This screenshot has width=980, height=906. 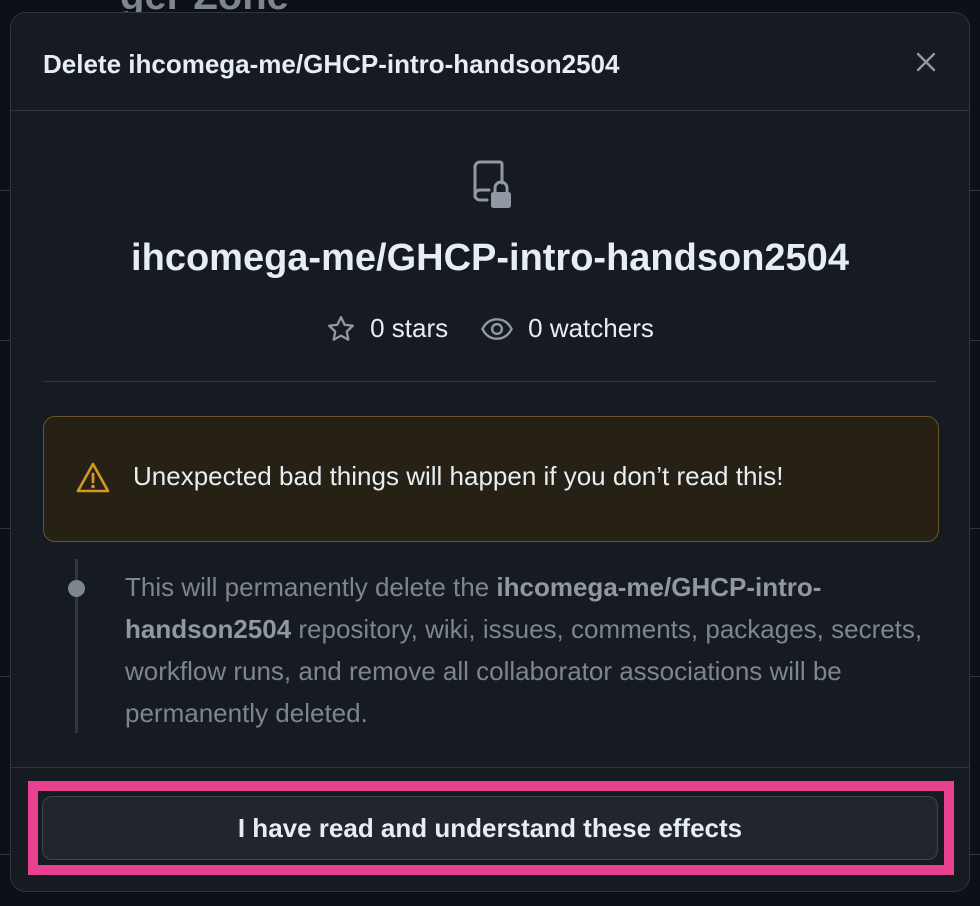 I want to click on effects-prefix: This will permanently delete the, so click(x=311, y=587).